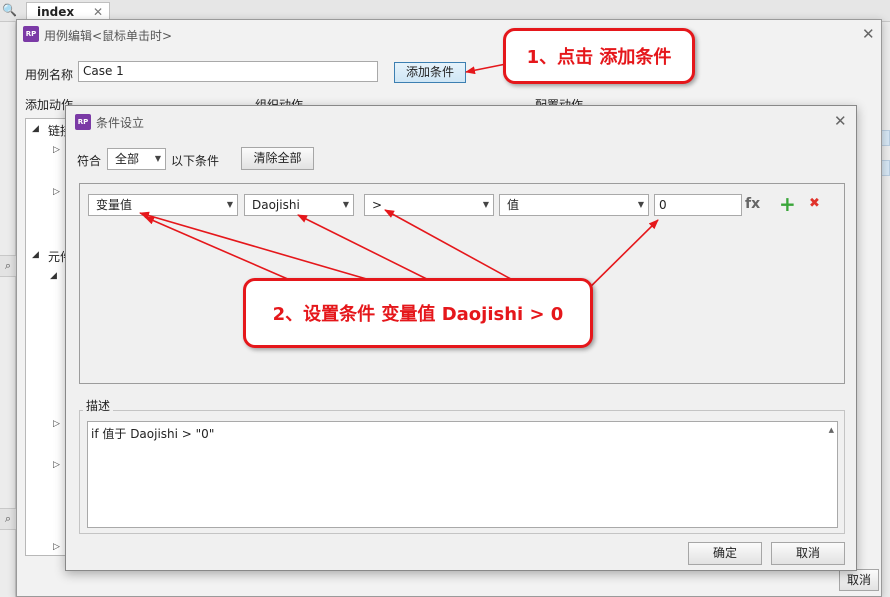 The width and height of the screenshot is (890, 597). I want to click on arrow-to-add-condition, so click(486, 69).